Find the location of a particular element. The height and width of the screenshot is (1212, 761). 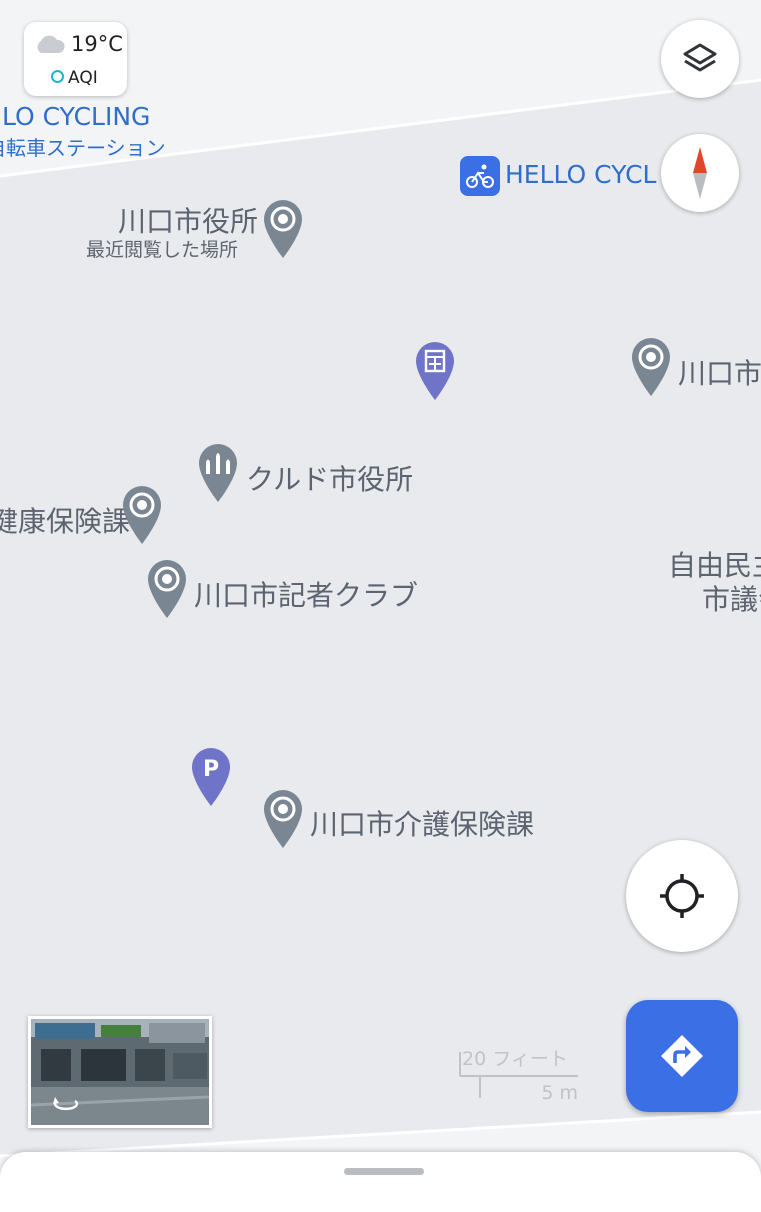

sheet-drag-handle is located at coordinates (384, 1171).